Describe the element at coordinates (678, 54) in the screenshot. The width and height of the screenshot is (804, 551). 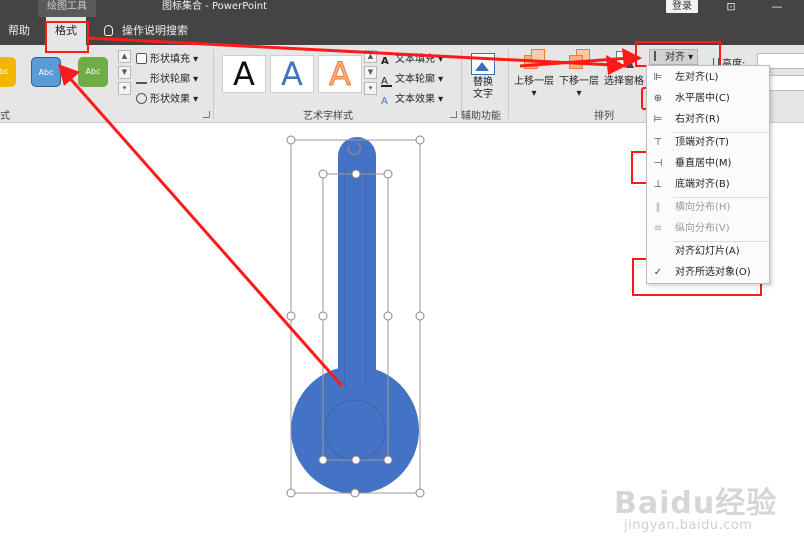
I see `annotation-box-align-button` at that location.